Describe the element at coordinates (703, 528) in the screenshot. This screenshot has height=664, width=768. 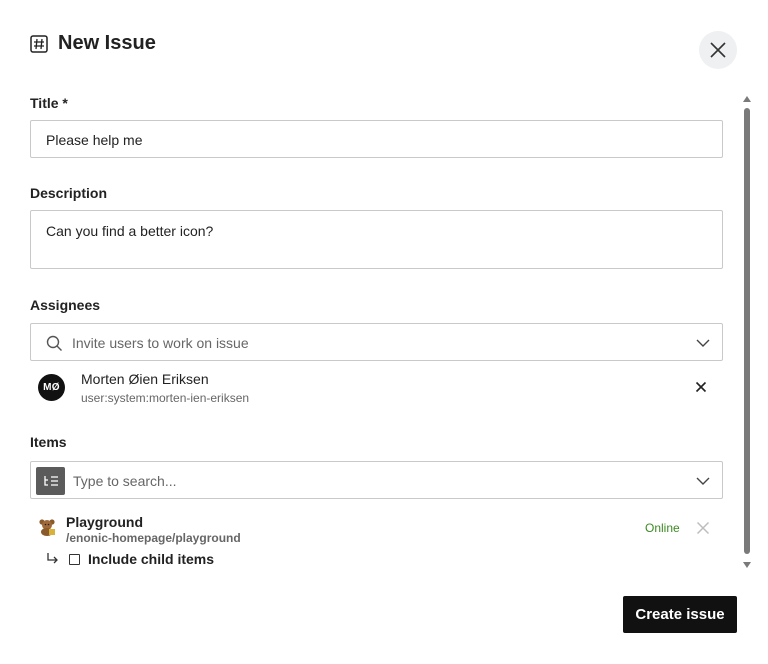
I see `remove-item-icon` at that location.